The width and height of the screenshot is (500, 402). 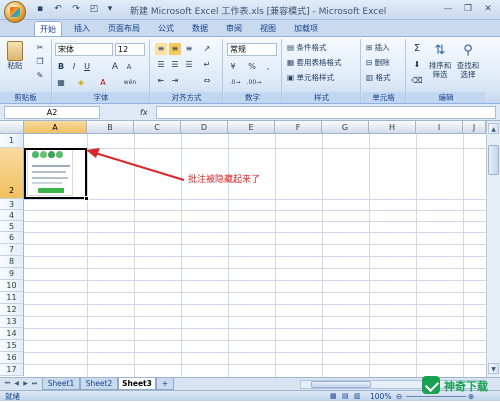 I want to click on zoom-slider, so click(x=436, y=396).